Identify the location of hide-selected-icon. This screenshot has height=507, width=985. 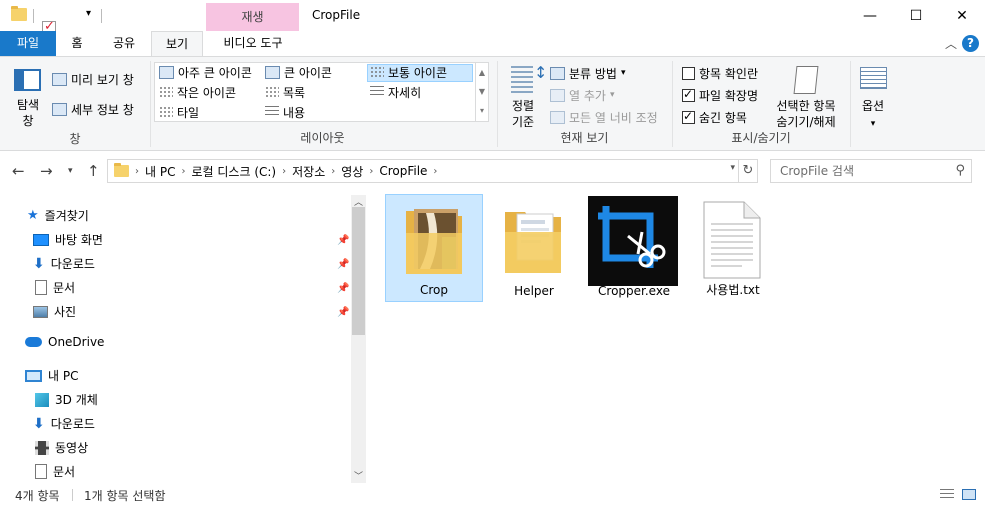
(806, 80).